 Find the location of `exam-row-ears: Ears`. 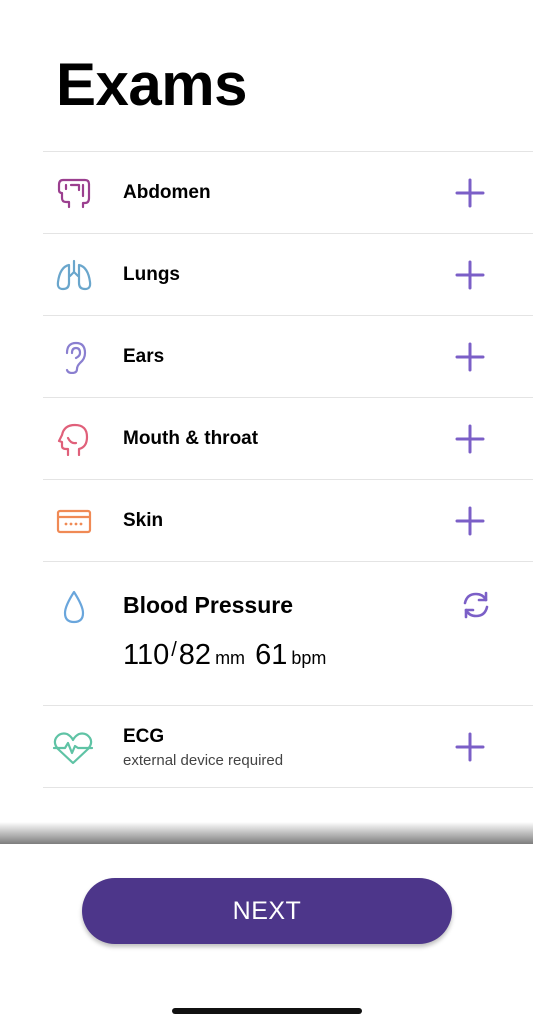

exam-row-ears: Ears is located at coordinates (288, 356).